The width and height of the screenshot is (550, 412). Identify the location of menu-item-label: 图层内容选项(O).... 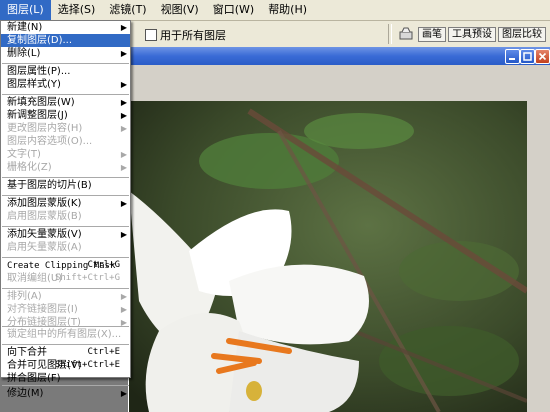
(50, 141).